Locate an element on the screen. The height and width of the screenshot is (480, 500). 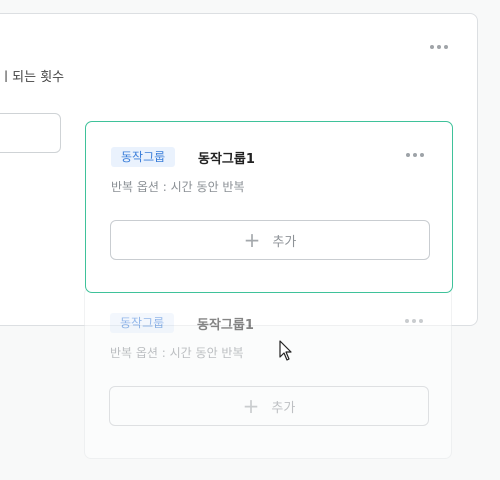
clipped-text-fragment: ㅣ is located at coordinates (4, 77).